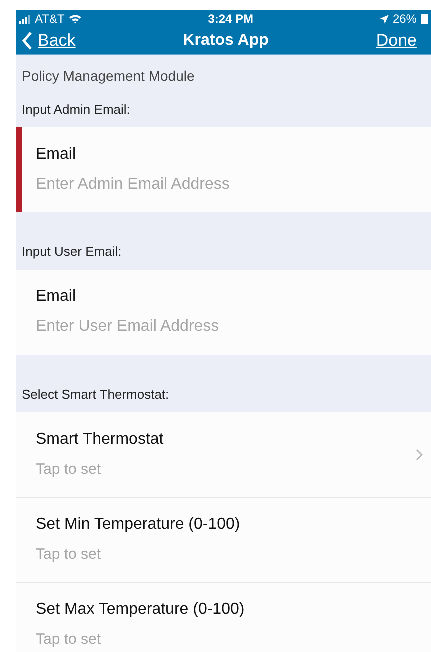 The image size is (431, 652). Describe the element at coordinates (95, 395) in the screenshot. I see `section-header: Select Smart Thermostat:` at that location.